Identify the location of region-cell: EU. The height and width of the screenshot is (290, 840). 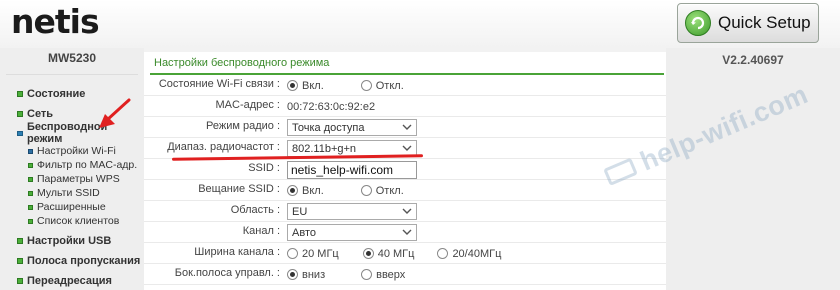
(352, 211).